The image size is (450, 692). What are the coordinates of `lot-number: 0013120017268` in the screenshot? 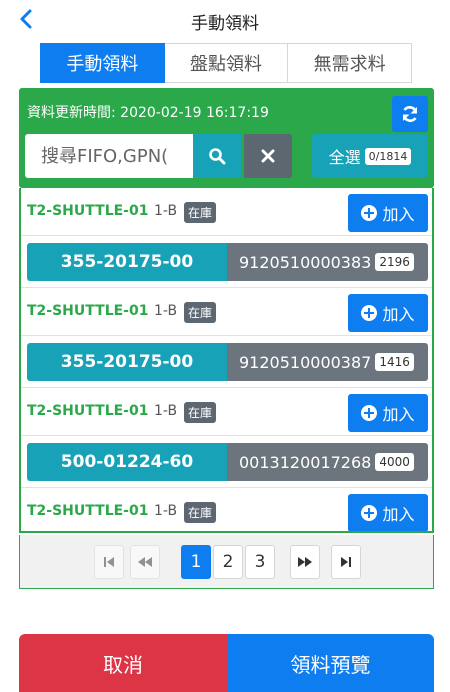 It's located at (305, 462).